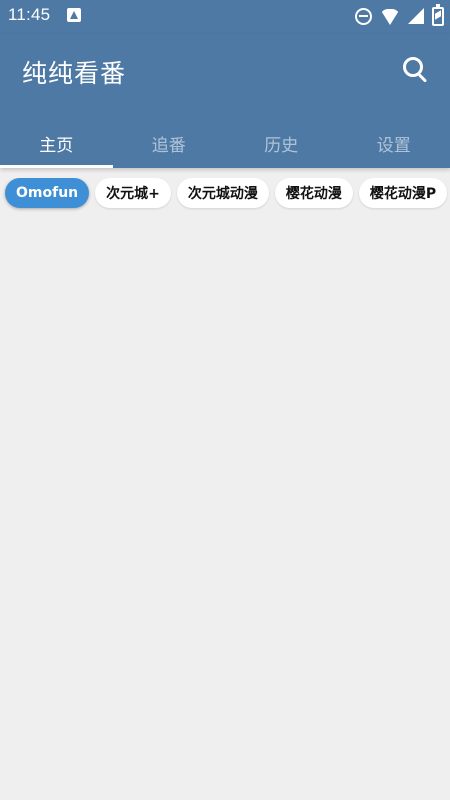 The width and height of the screenshot is (450, 800). I want to click on tab-label: 历史, so click(281, 145).